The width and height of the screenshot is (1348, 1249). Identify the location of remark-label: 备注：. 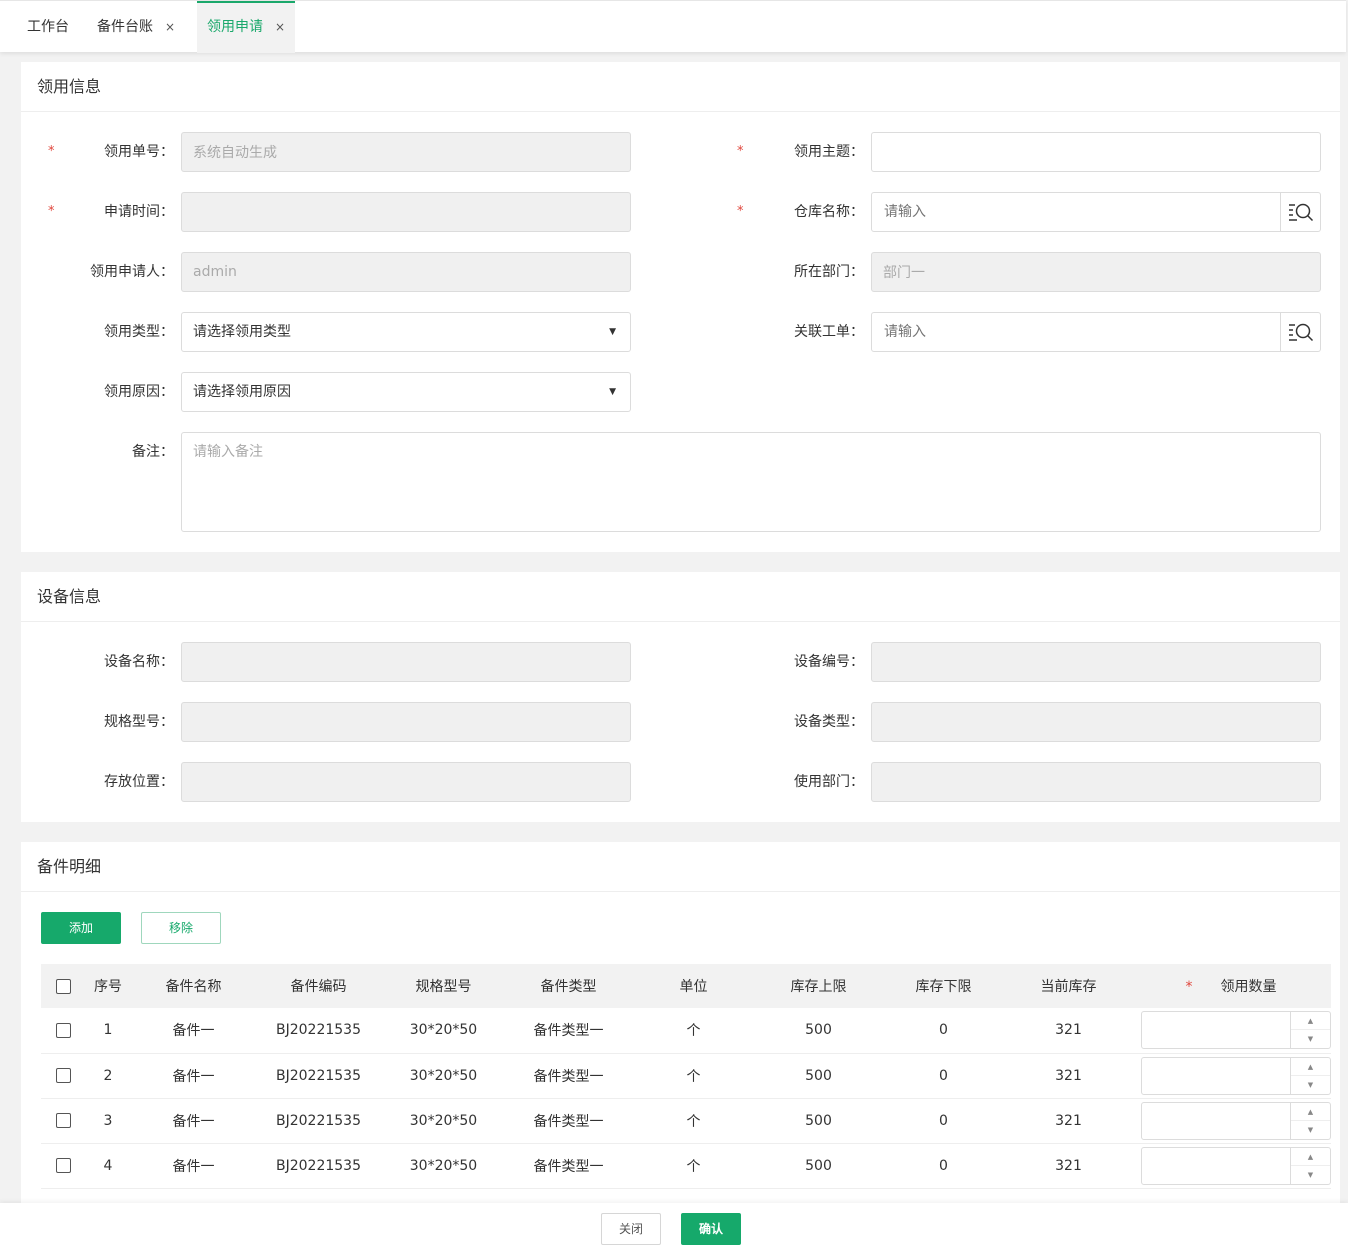
(153, 452).